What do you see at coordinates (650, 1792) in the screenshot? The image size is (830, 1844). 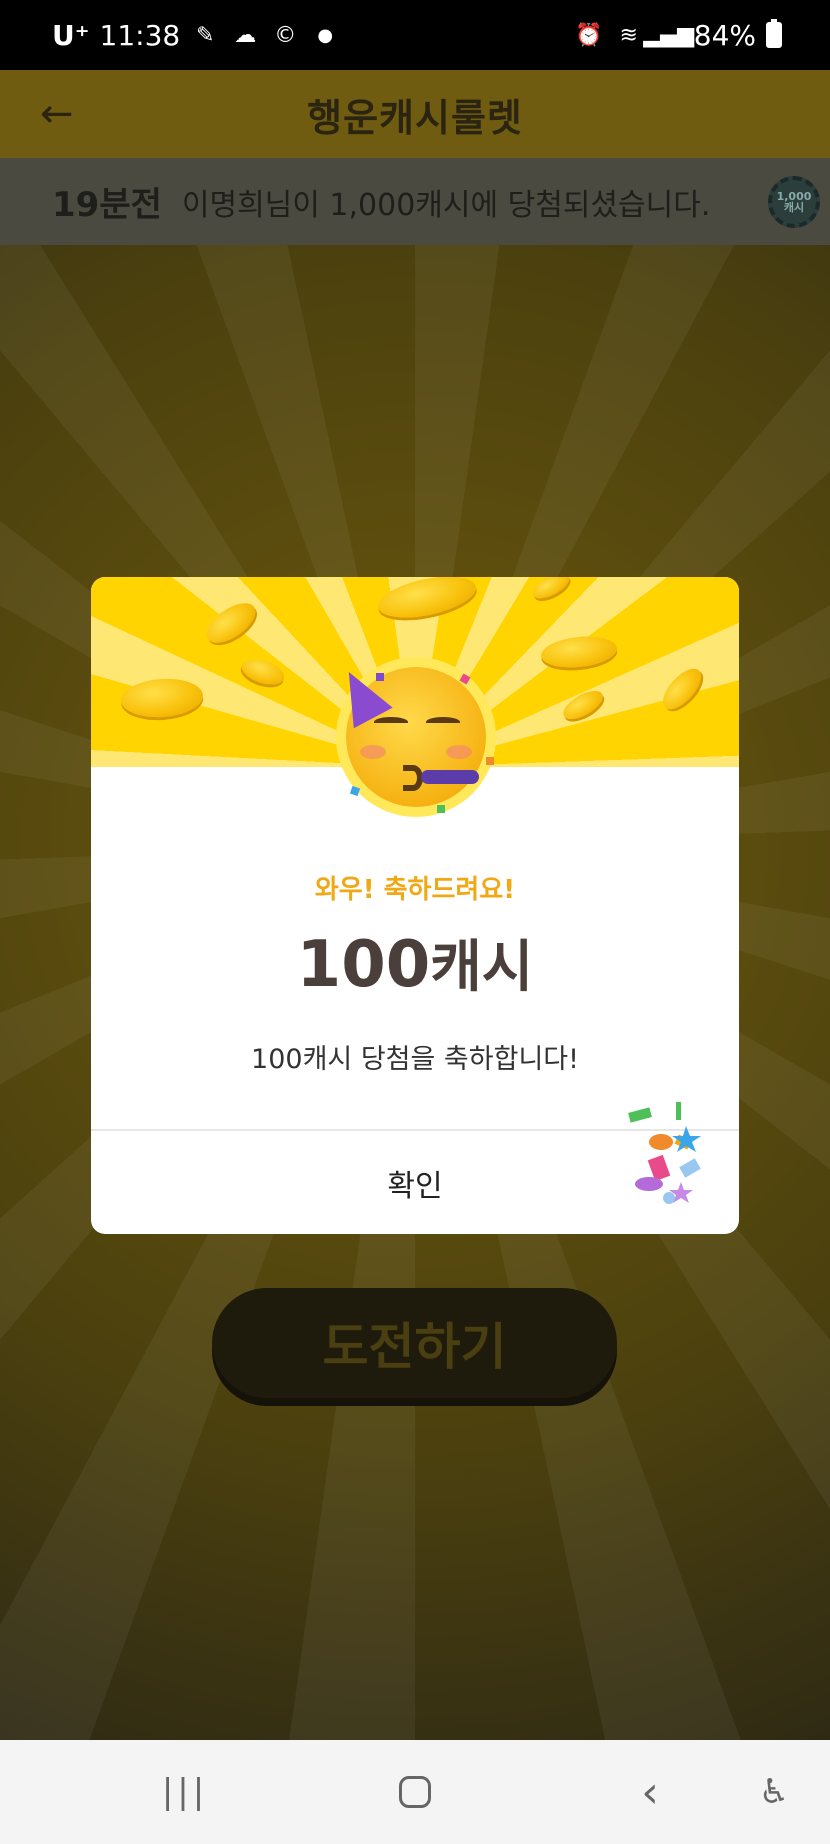 I see `back-icon: ‹` at bounding box center [650, 1792].